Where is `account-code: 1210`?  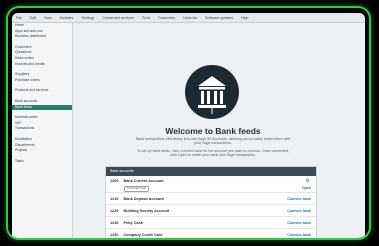
account-code: 1210 is located at coordinates (114, 198).